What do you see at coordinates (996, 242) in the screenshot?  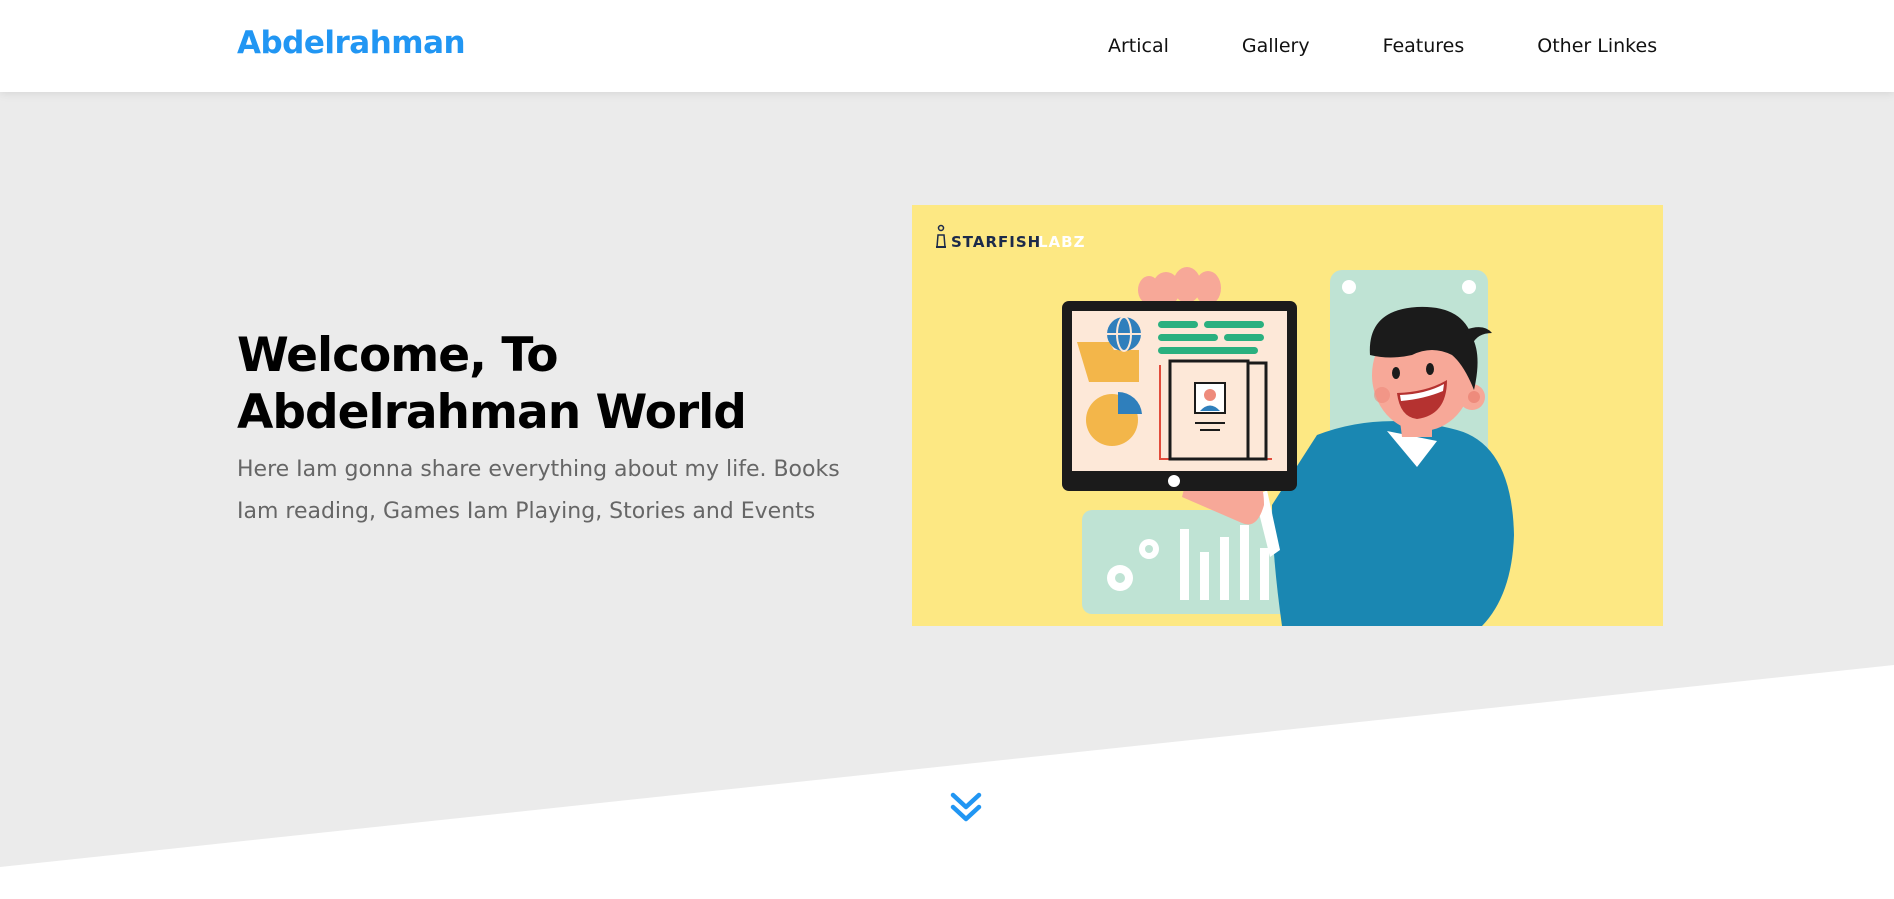 I see `brand-name: STARFISH` at bounding box center [996, 242].